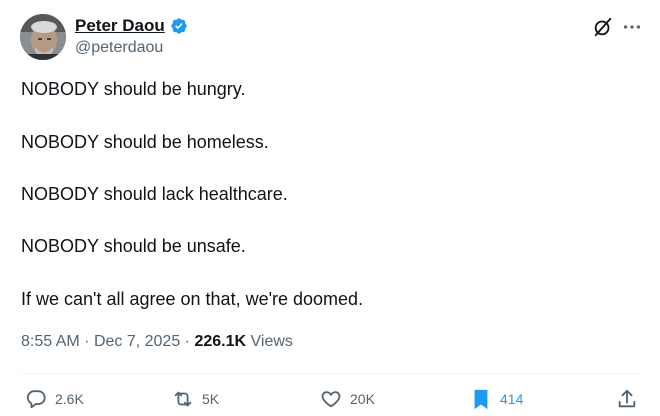 This screenshot has width=660, height=416. What do you see at coordinates (179, 26) in the screenshot?
I see `verified-badge-icon` at bounding box center [179, 26].